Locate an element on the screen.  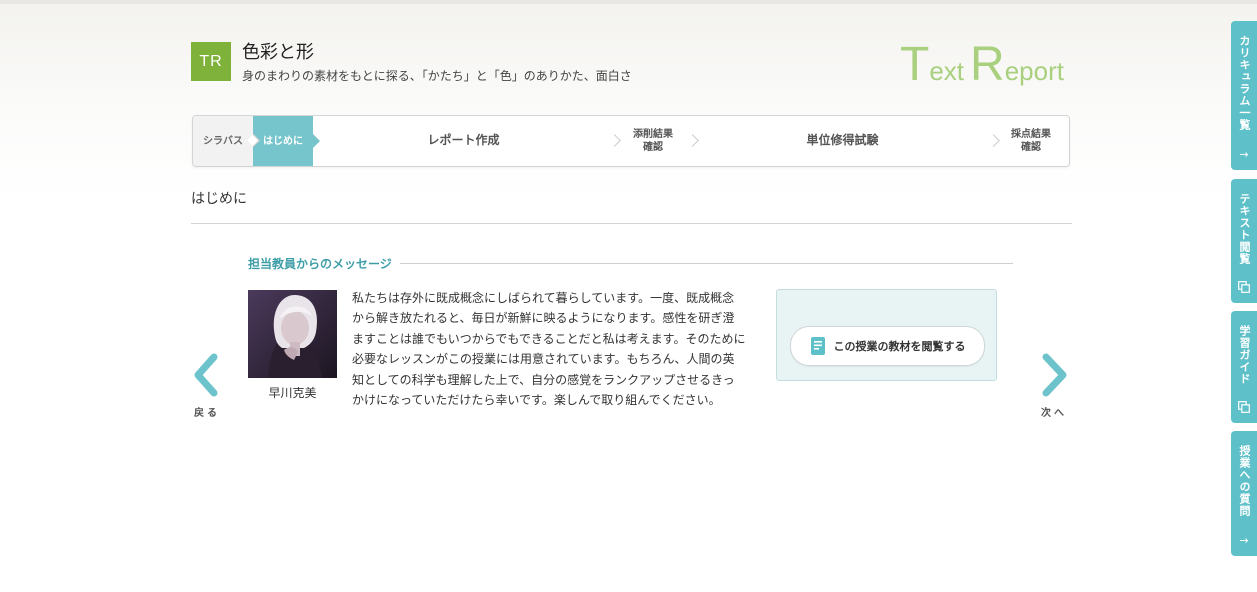
section-divider is located at coordinates (631, 223).